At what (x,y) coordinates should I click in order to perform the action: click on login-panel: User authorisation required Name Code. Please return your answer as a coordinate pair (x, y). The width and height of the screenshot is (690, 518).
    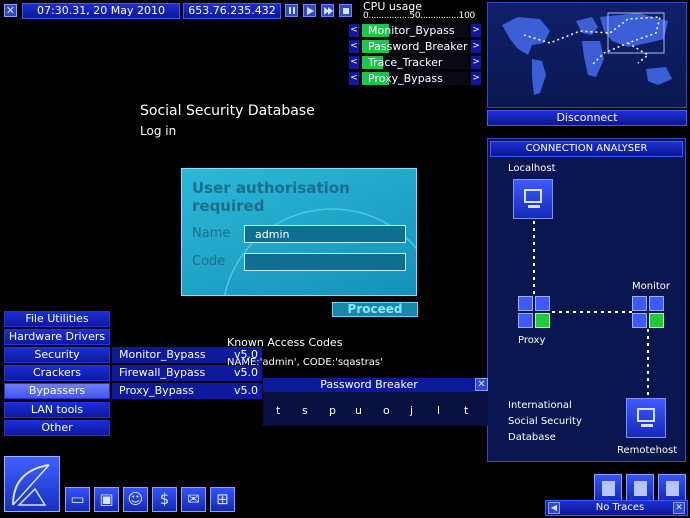
    Looking at the image, I should click on (299, 232).